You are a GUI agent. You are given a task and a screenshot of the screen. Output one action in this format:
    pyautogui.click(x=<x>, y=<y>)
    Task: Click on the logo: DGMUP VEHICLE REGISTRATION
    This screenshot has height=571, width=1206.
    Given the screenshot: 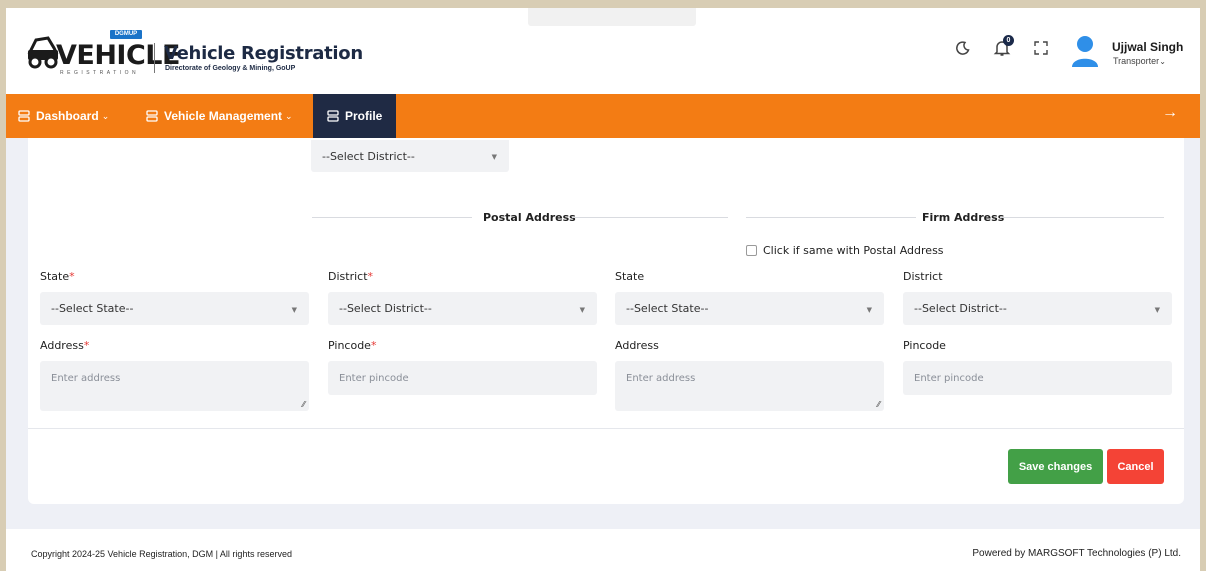 What is the action you would take?
    pyautogui.click(x=103, y=52)
    